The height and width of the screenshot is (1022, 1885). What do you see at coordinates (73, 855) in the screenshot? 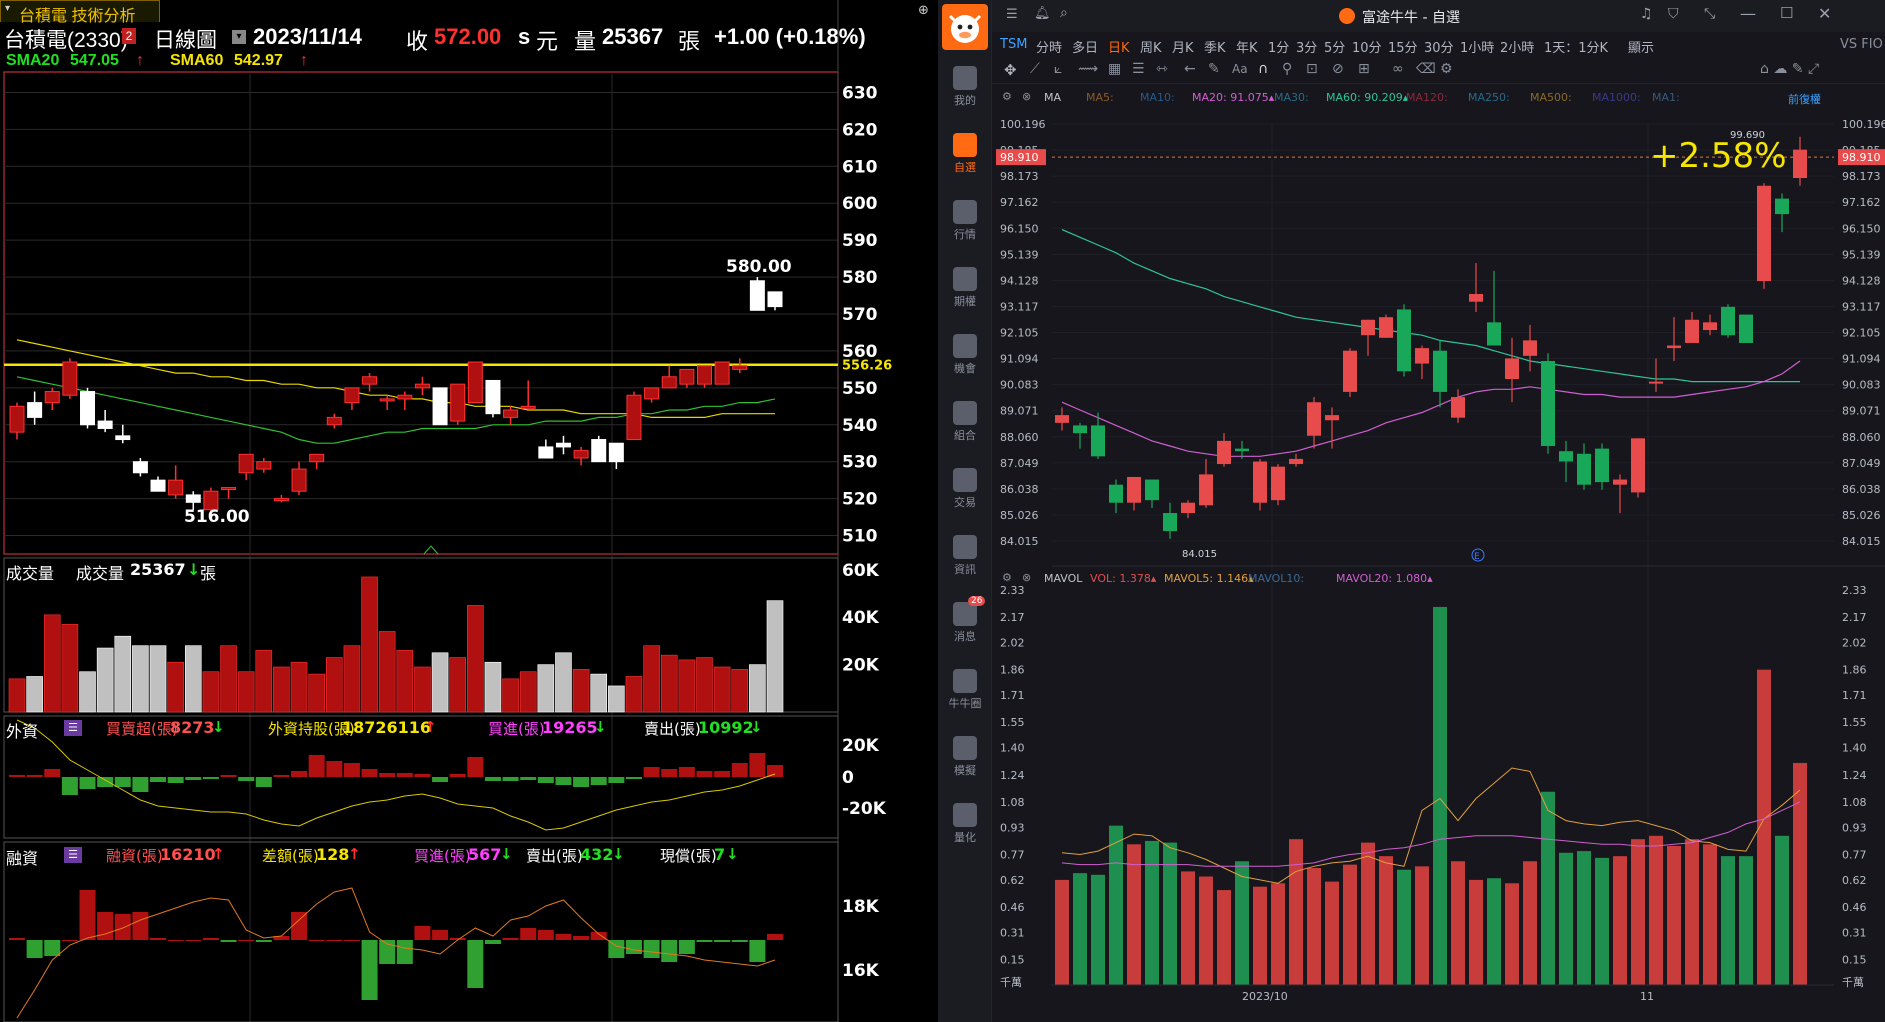
I see `margin-menu-icon: ☰` at bounding box center [73, 855].